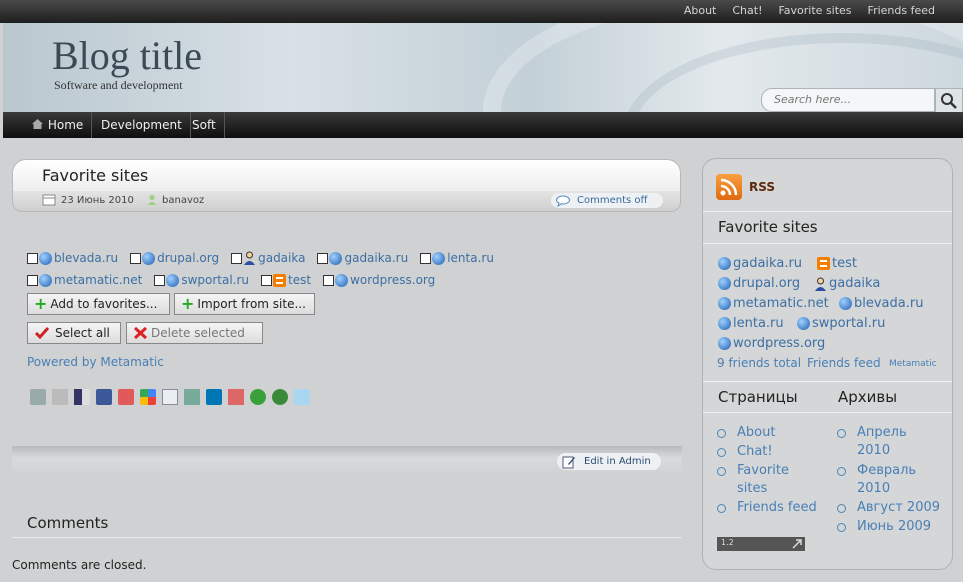  What do you see at coordinates (148, 397) in the screenshot?
I see `google-icon` at bounding box center [148, 397].